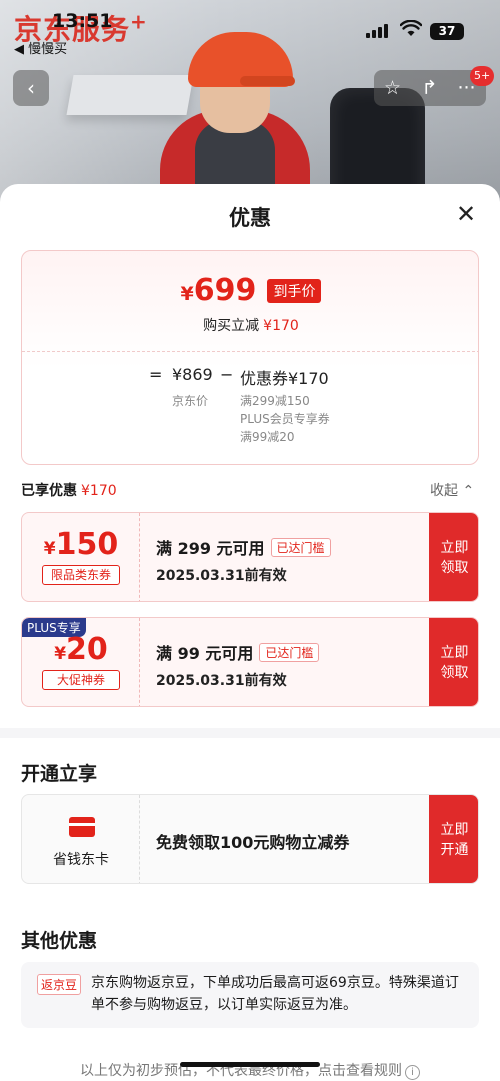 The height and width of the screenshot is (1081, 500). I want to click on rebate-tag: 返京豆, so click(59, 984).